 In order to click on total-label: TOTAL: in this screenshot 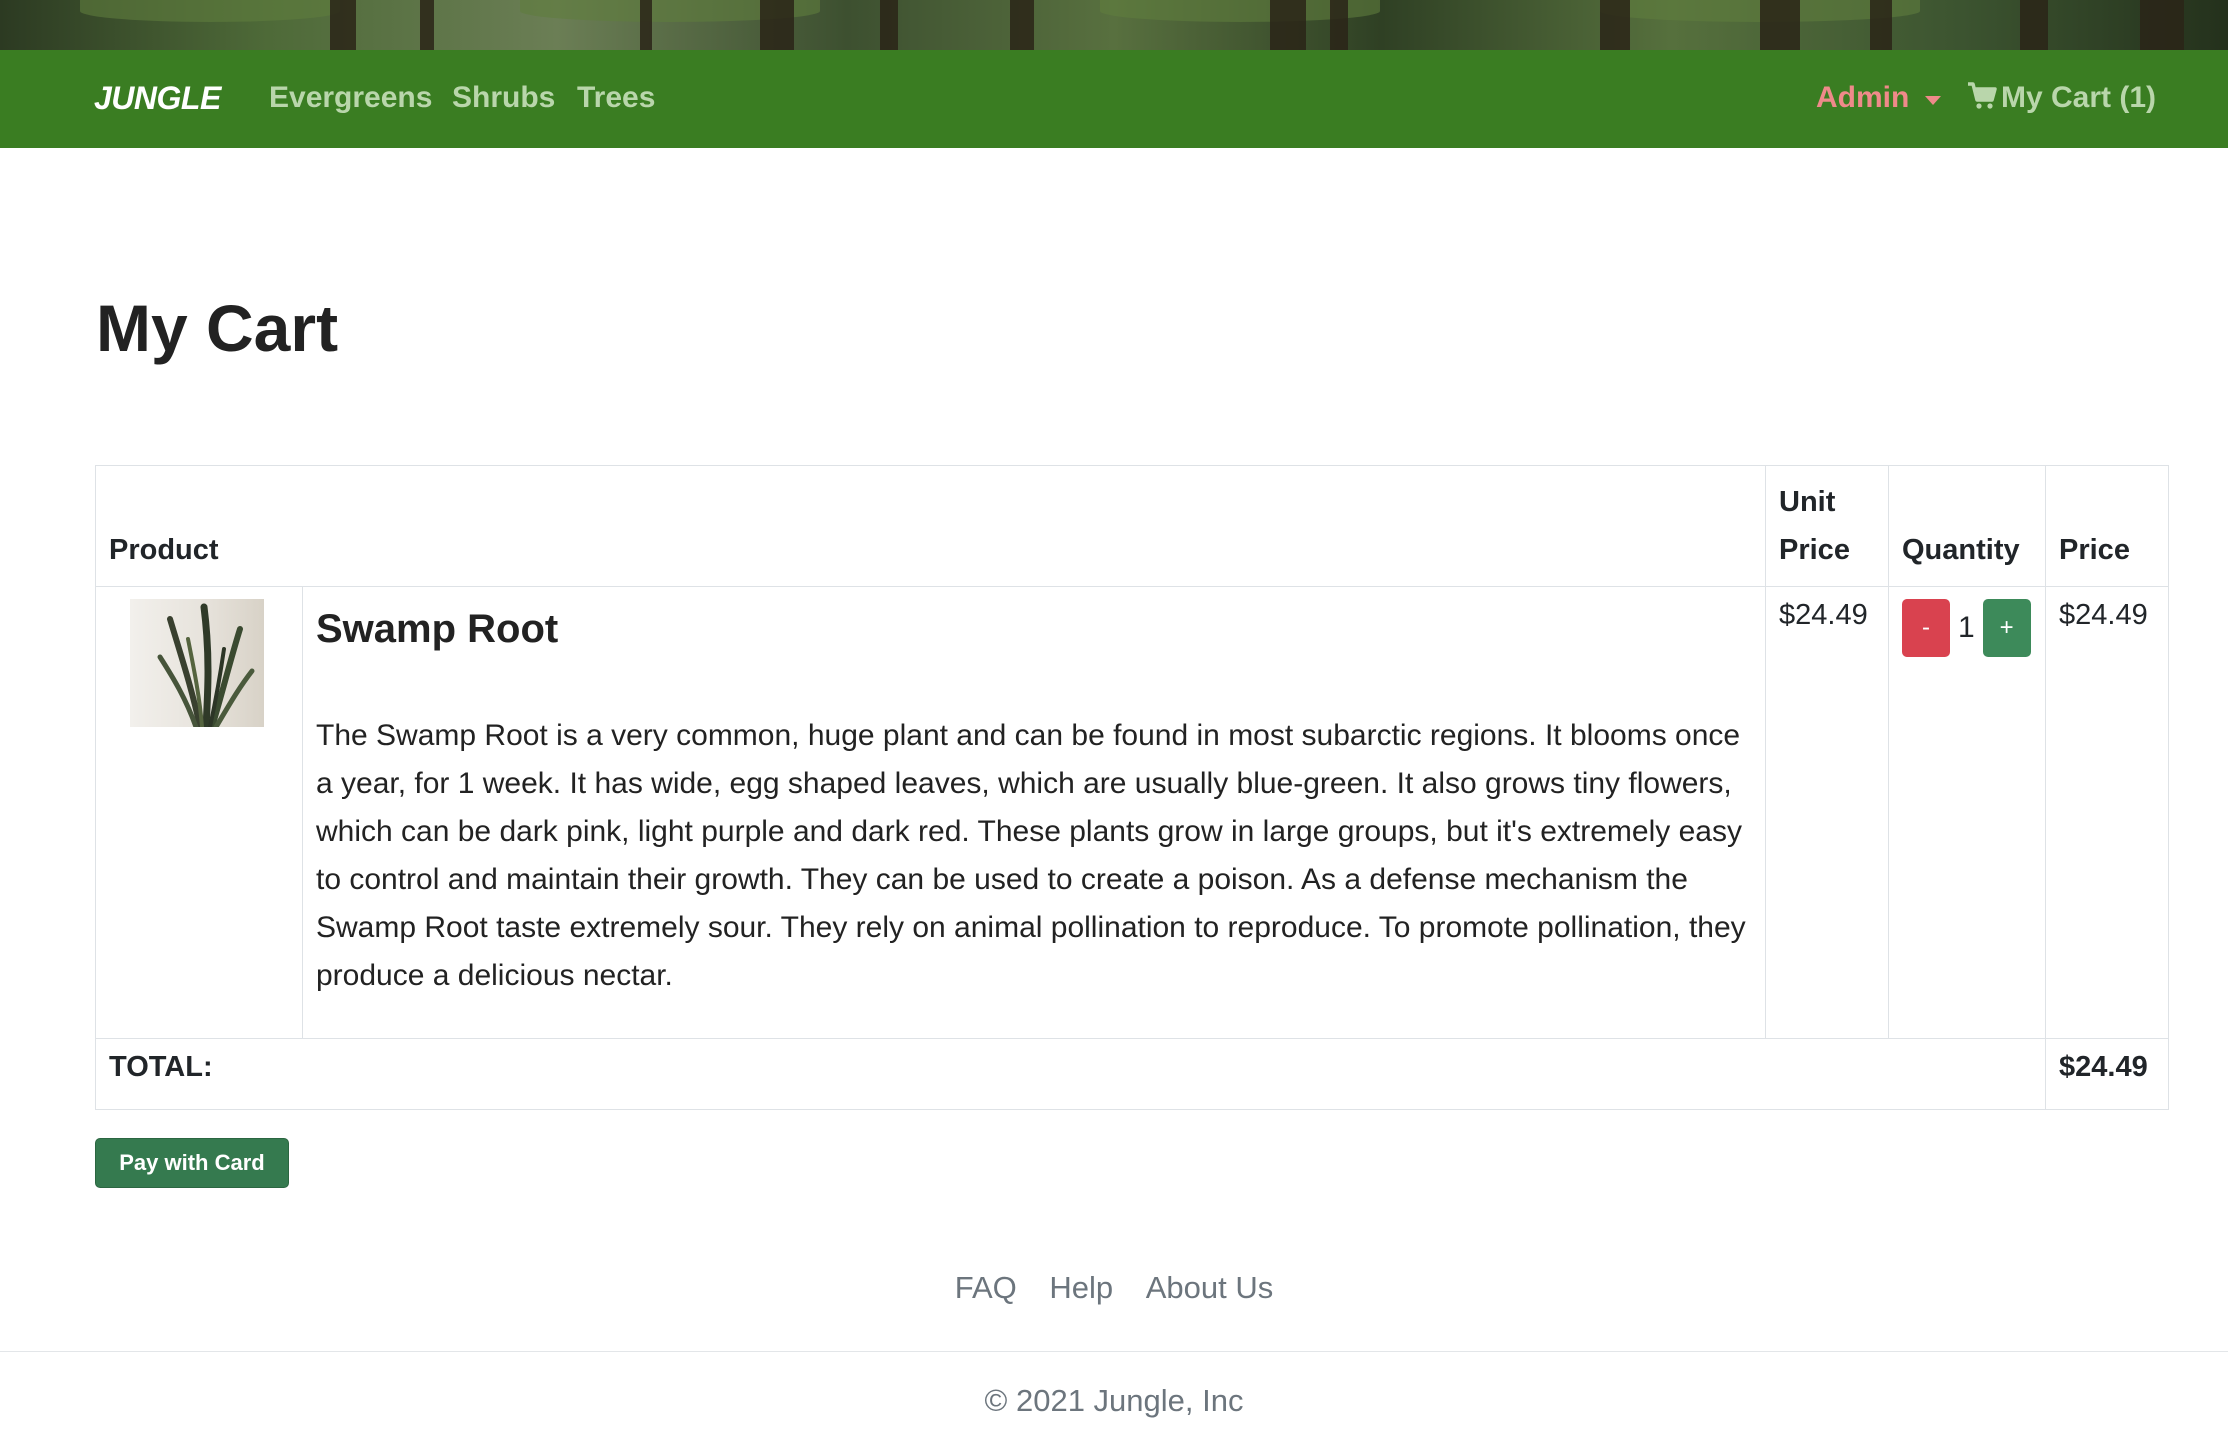, I will do `click(1070, 1074)`.